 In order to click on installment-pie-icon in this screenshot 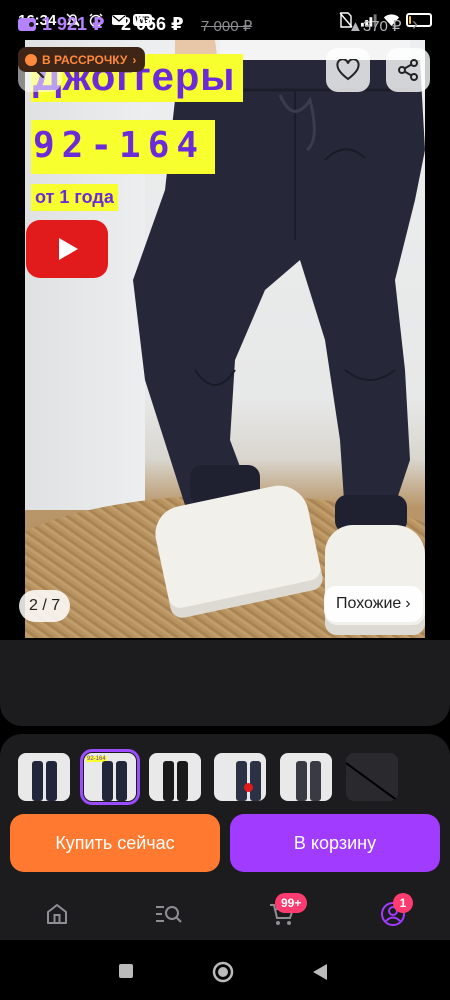, I will do `click(31, 59)`.